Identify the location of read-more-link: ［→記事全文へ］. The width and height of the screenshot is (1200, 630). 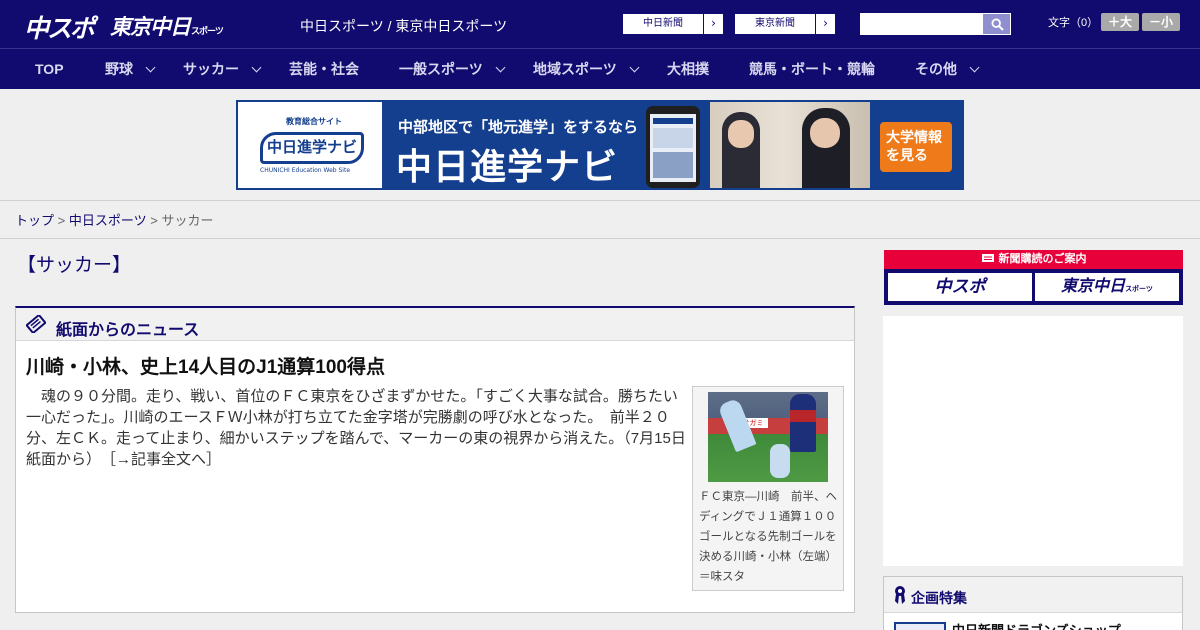
(165, 459).